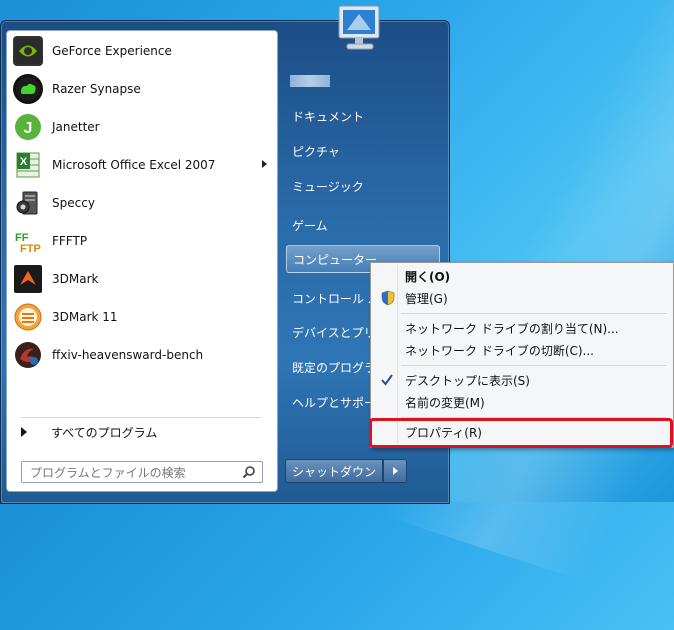 Image resolution: width=674 pixels, height=630 pixels. What do you see at coordinates (28, 241) in the screenshot?
I see `ffftp-icon: FF FTP` at bounding box center [28, 241].